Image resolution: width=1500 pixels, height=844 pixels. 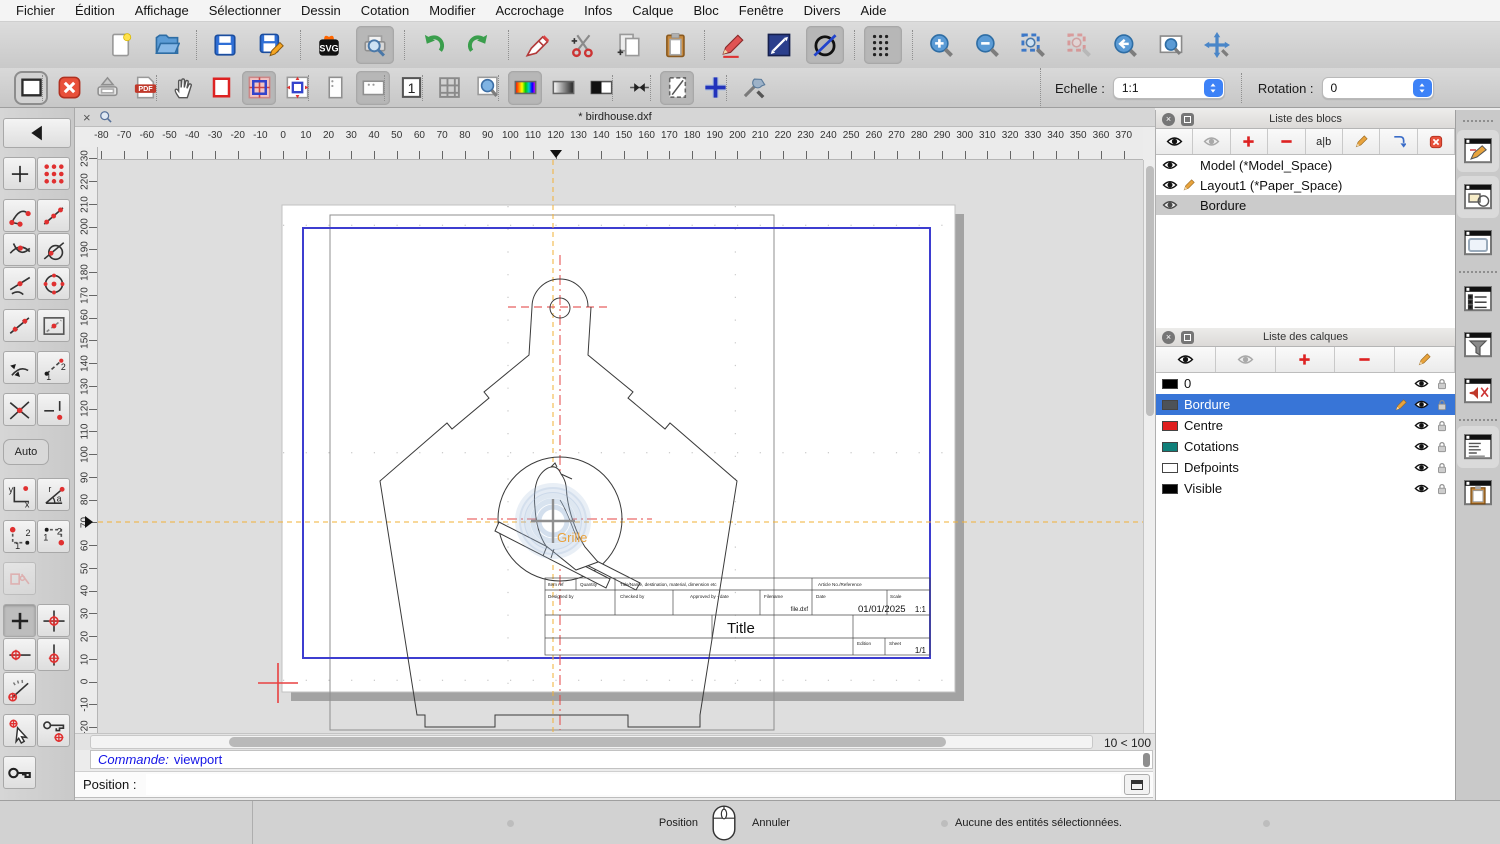 I want to click on snap-nearest-button, so click(x=19, y=283).